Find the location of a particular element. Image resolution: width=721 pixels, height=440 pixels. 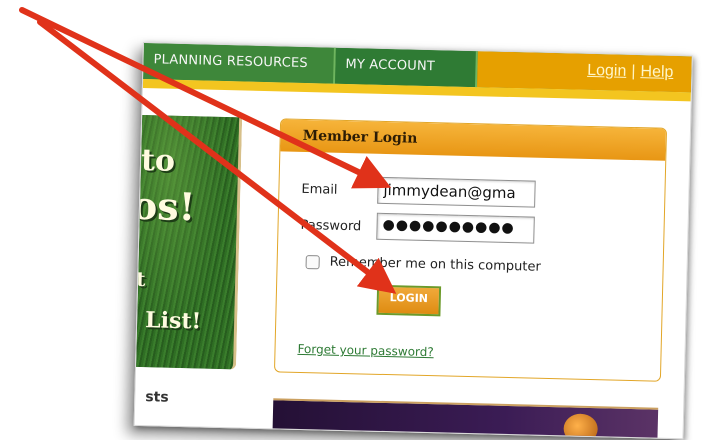

remember-me-row: Remember me on this computer is located at coordinates (423, 264).